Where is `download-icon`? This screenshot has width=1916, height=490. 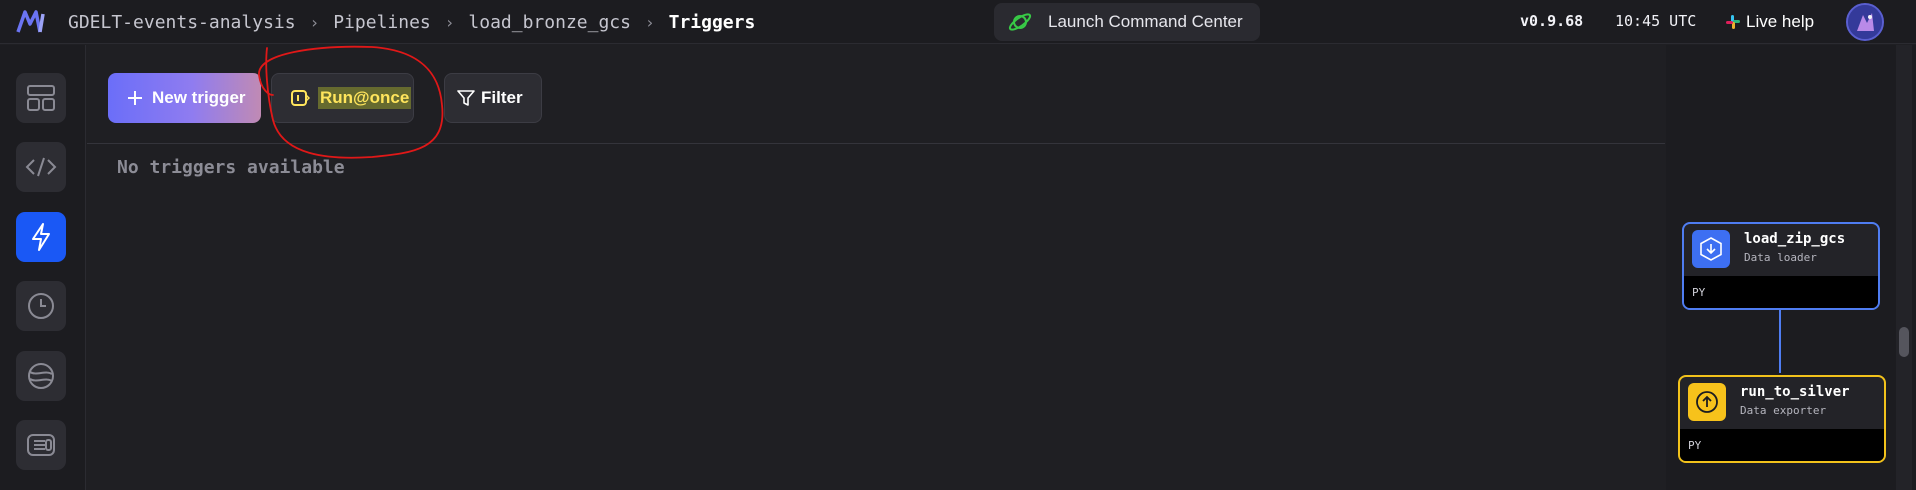
download-icon is located at coordinates (1711, 249).